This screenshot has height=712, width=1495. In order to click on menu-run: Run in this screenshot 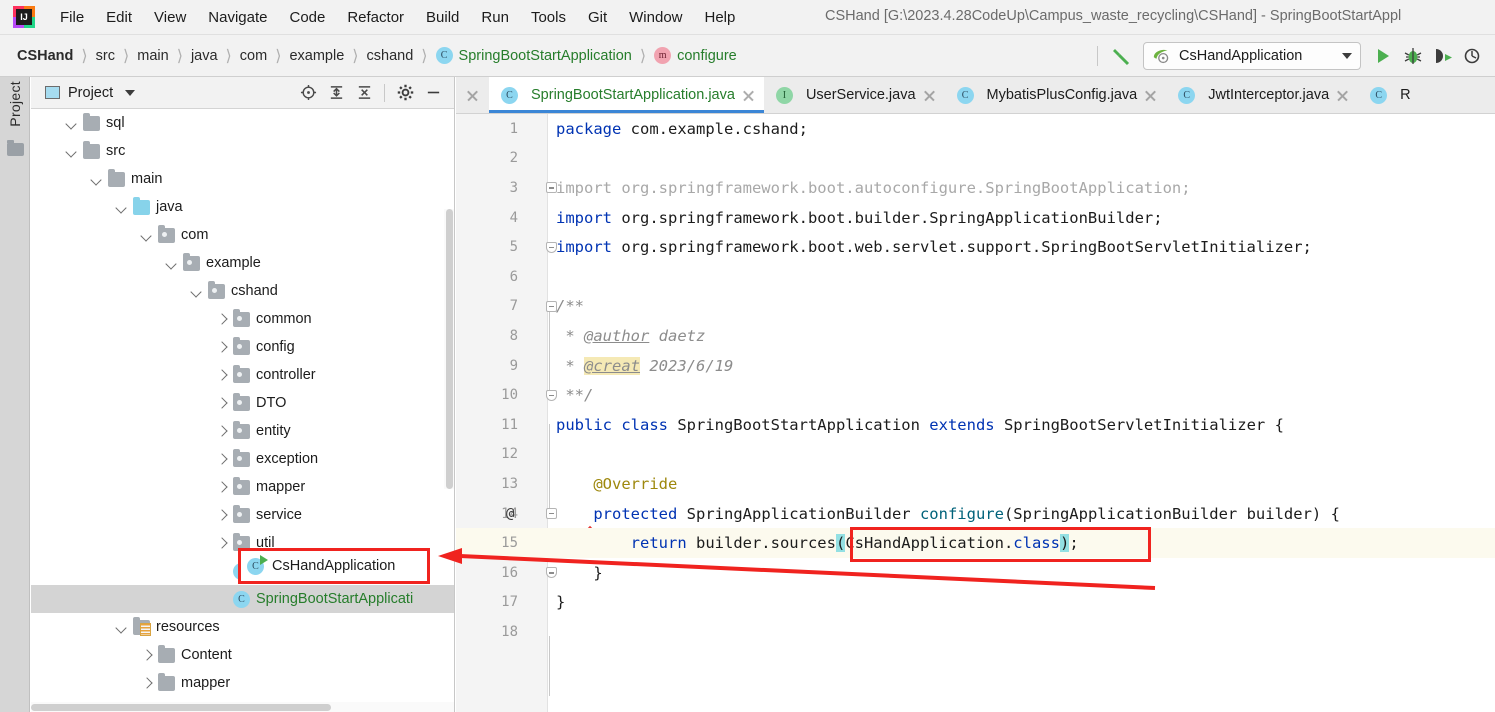, I will do `click(495, 17)`.